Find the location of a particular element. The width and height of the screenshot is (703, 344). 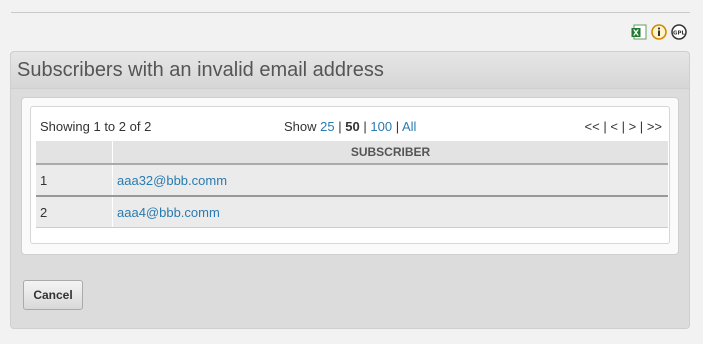

last-page-button: >> is located at coordinates (654, 126).